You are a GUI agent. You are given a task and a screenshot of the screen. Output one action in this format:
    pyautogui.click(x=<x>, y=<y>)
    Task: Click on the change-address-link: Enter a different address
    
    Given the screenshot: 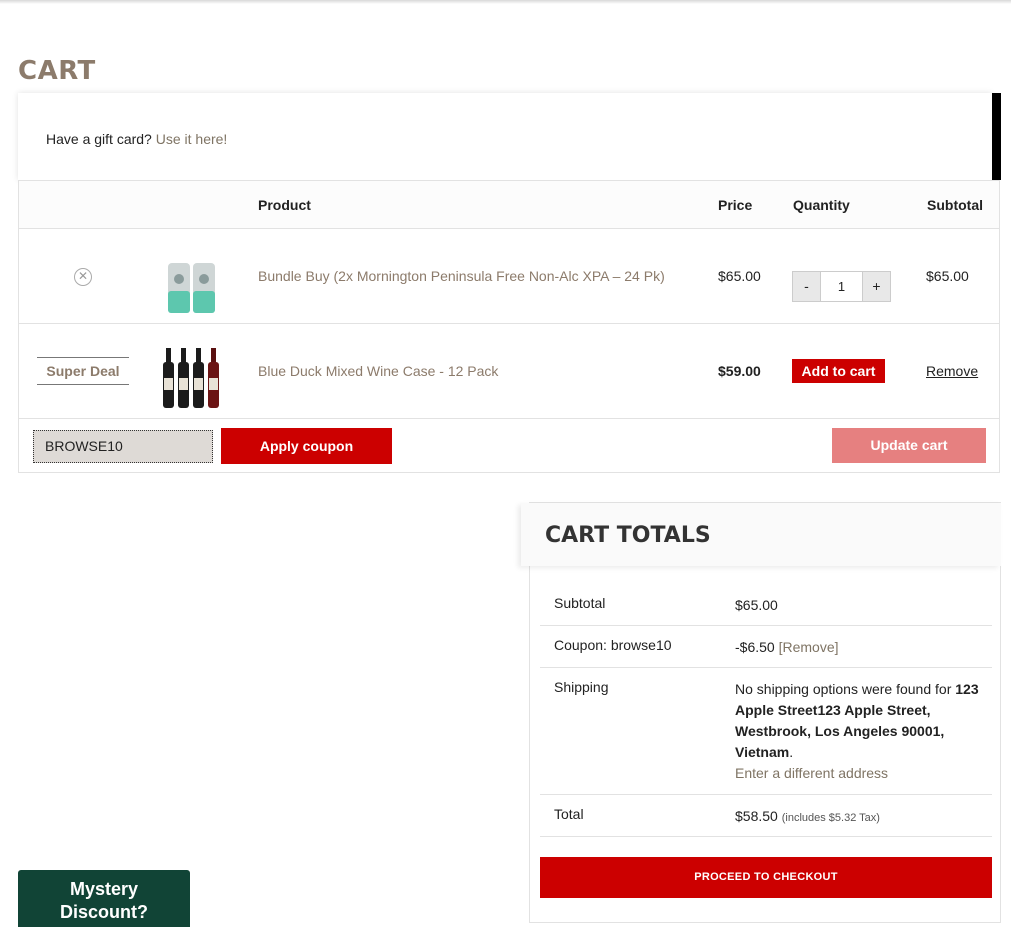 What is the action you would take?
    pyautogui.click(x=811, y=773)
    